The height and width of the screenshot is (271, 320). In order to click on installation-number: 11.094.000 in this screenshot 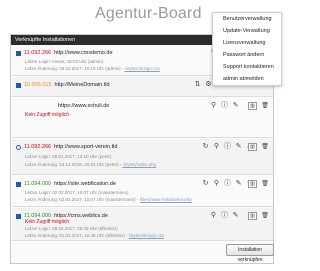, I will do `click(38, 184)`.